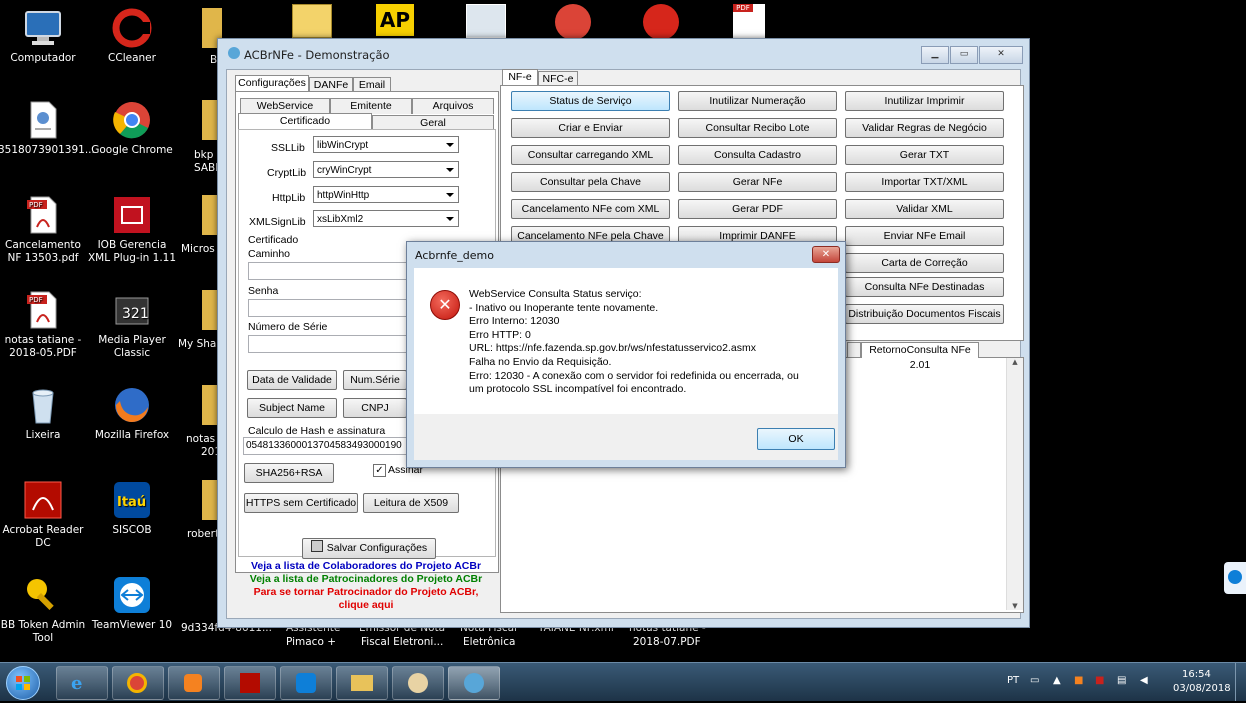 This screenshot has height=703, width=1246. I want to click on scroll-up-icon: ▲, so click(1015, 362).